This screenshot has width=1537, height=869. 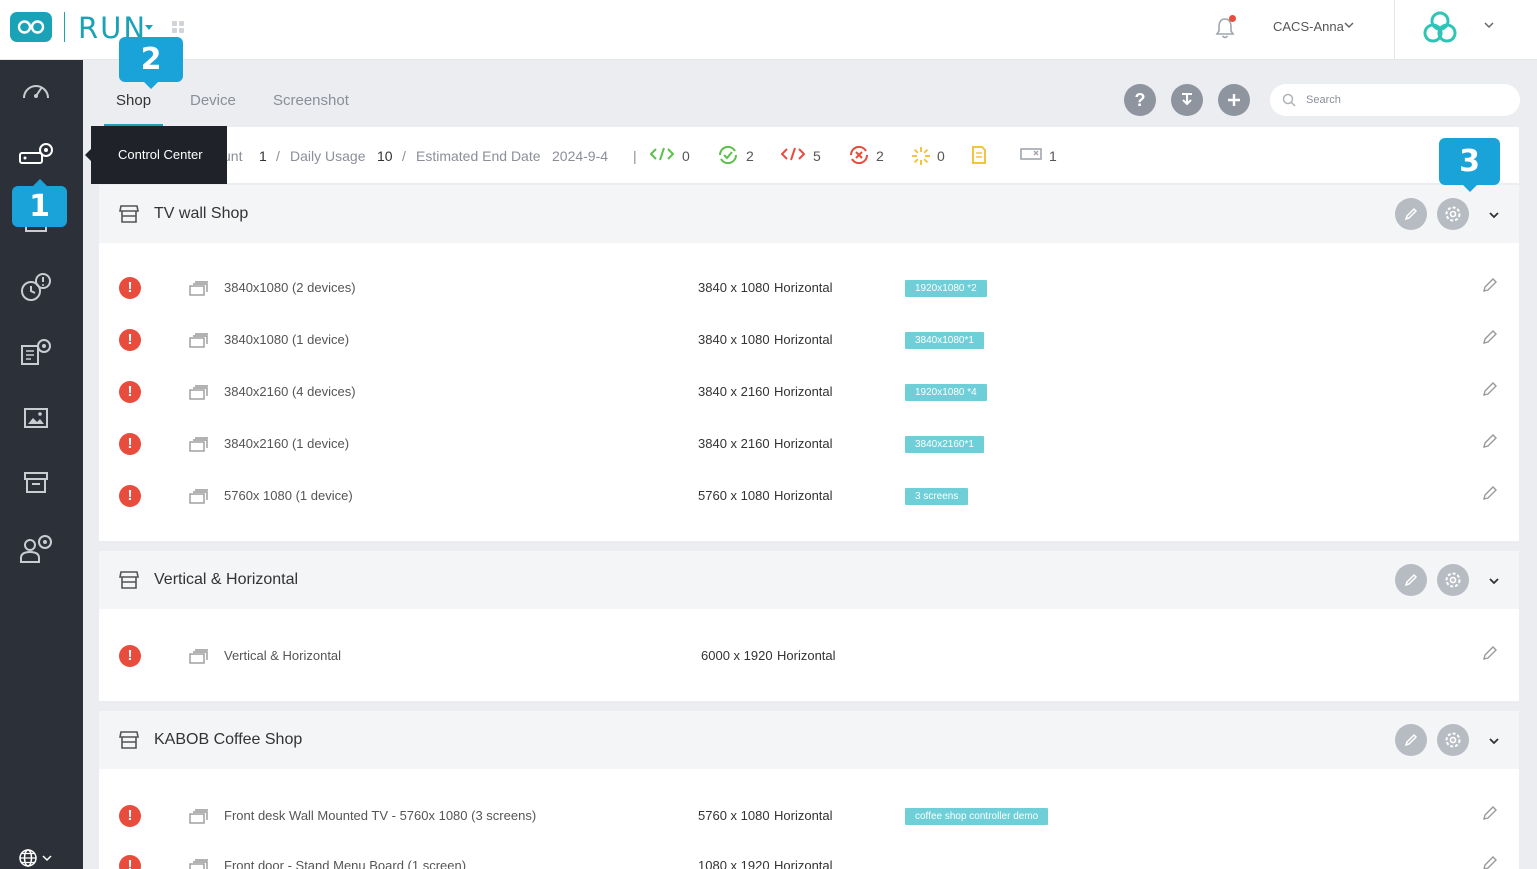 I want to click on app-logo, so click(x=31, y=27).